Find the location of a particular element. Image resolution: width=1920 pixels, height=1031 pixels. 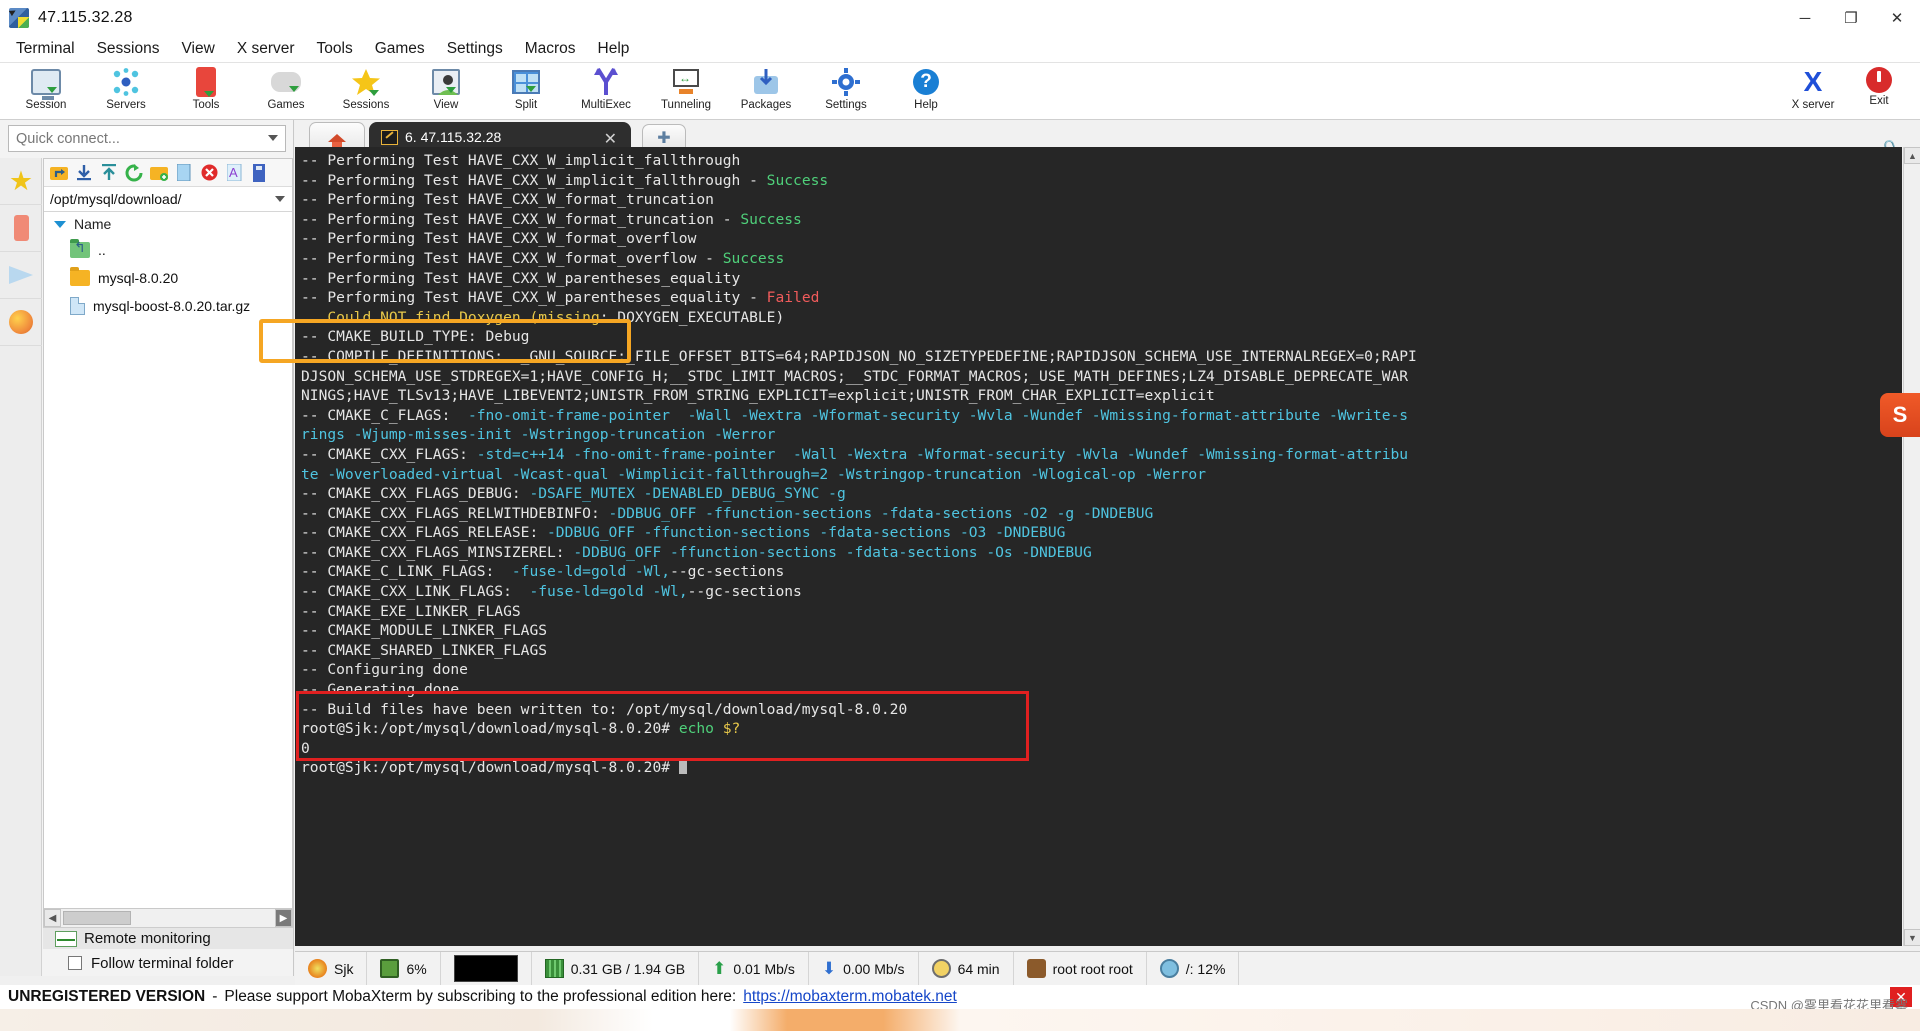

user-icon is located at coordinates (1036, 968).